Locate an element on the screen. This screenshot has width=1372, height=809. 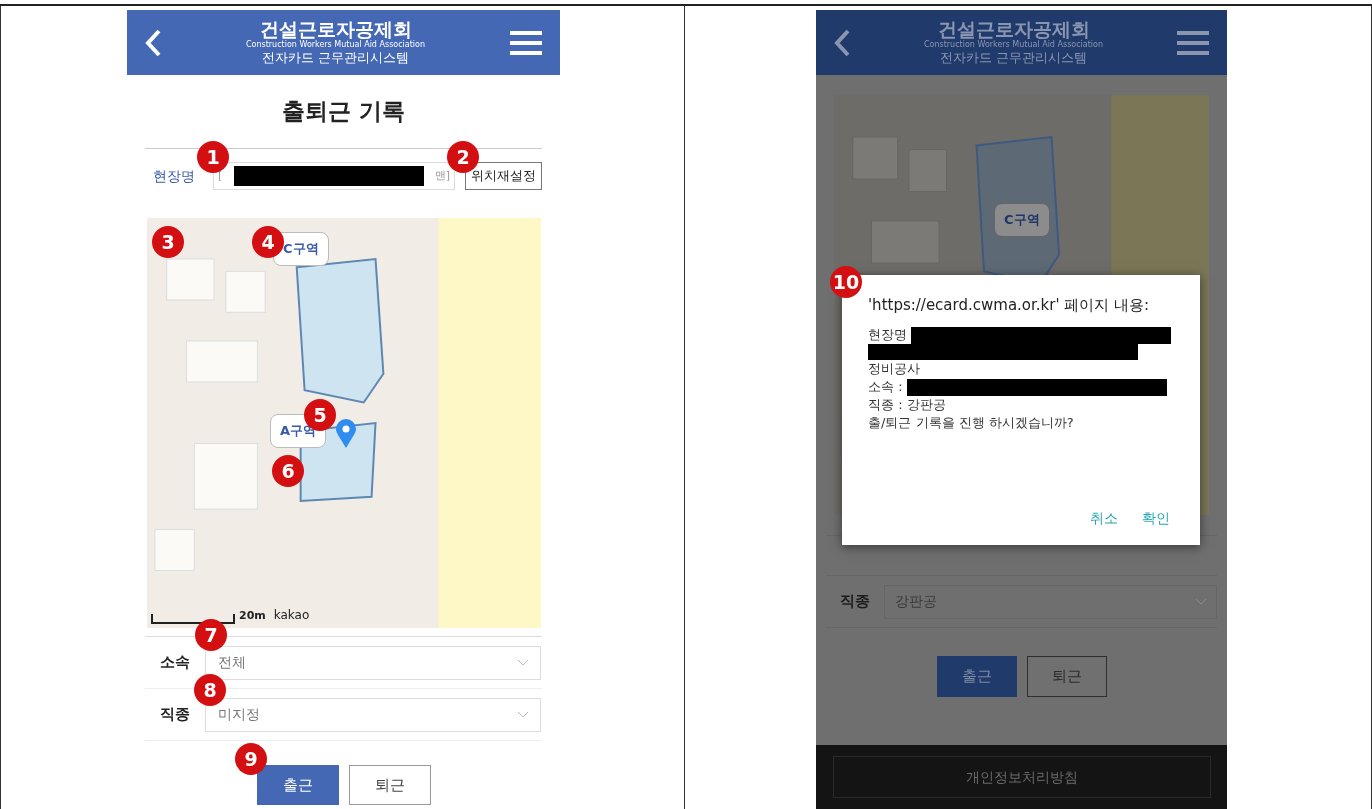
dialog-text: 소속 : is located at coordinates (885, 387).